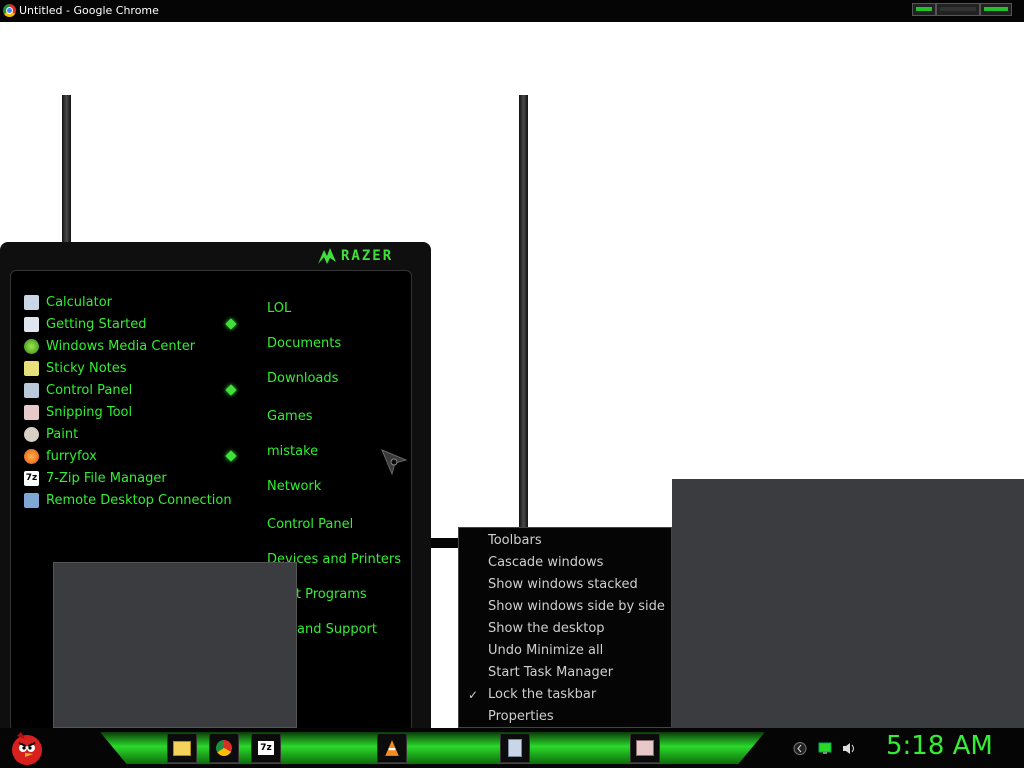  Describe the element at coordinates (31, 500) in the screenshot. I see `remote-desktop-icon` at that location.